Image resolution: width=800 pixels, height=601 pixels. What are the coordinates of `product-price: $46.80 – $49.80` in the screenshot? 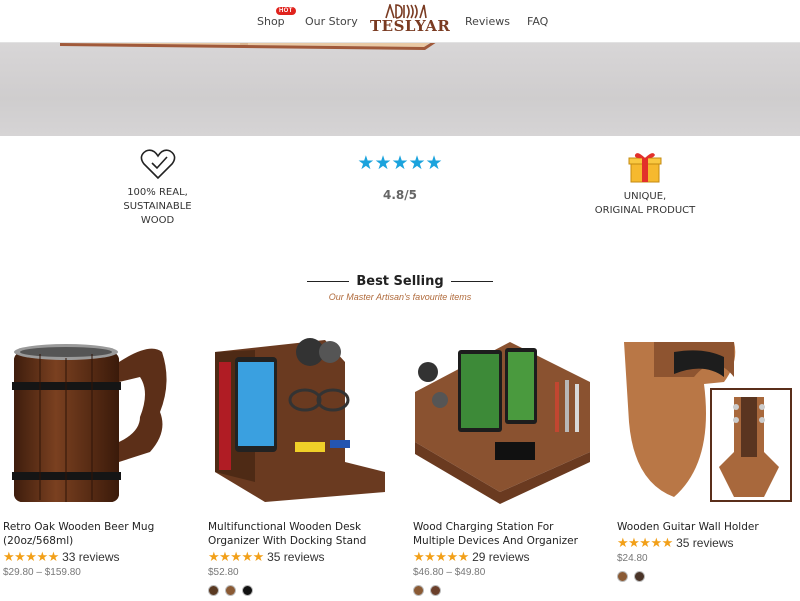 It's located at (449, 572).